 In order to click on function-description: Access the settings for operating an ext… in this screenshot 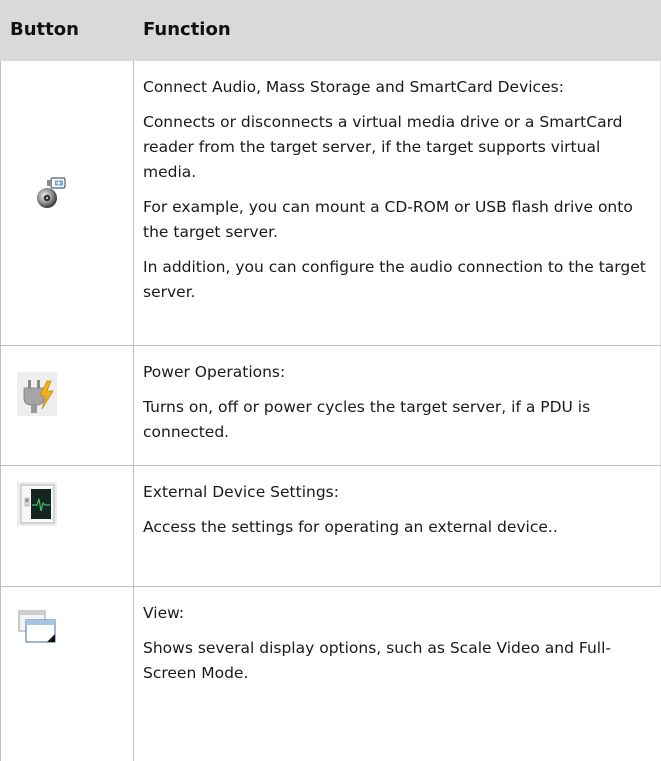, I will do `click(350, 527)`.